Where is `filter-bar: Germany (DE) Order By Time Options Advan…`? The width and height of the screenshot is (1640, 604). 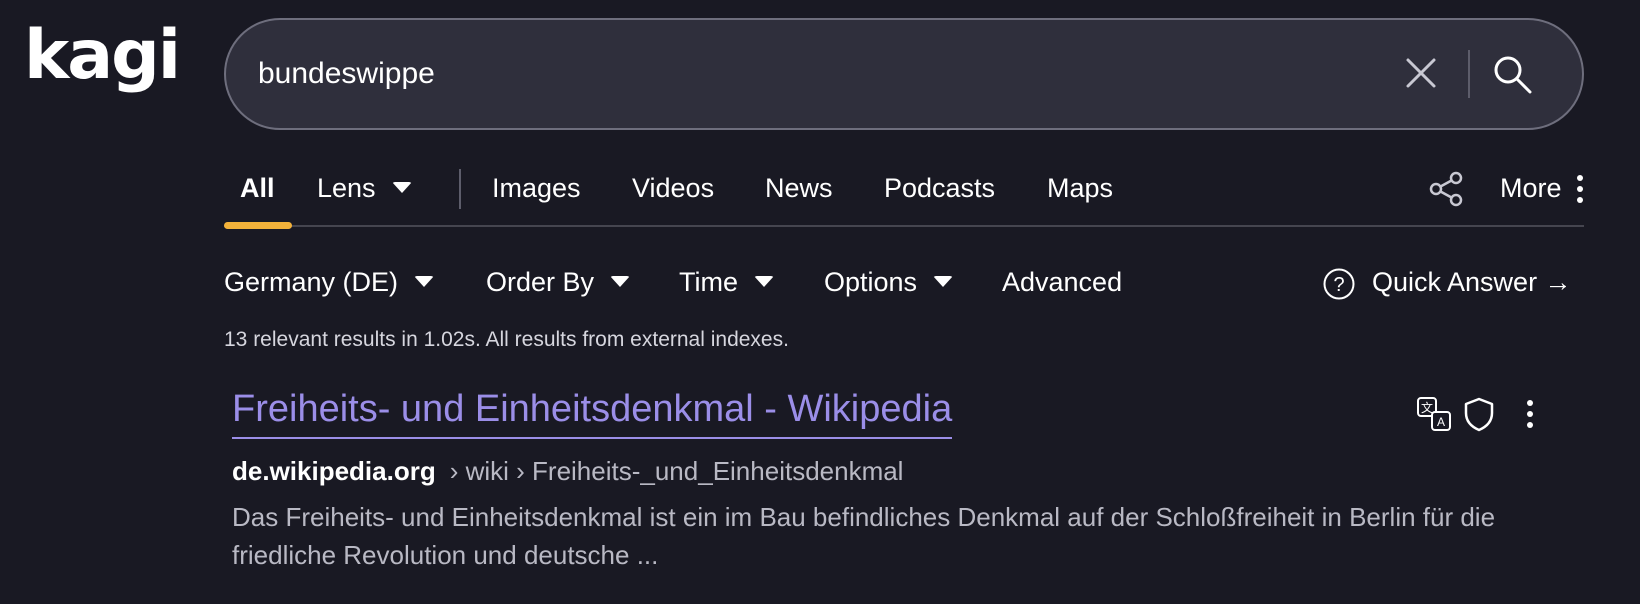
filter-bar: Germany (DE) Order By Time Options Advan… is located at coordinates (904, 285).